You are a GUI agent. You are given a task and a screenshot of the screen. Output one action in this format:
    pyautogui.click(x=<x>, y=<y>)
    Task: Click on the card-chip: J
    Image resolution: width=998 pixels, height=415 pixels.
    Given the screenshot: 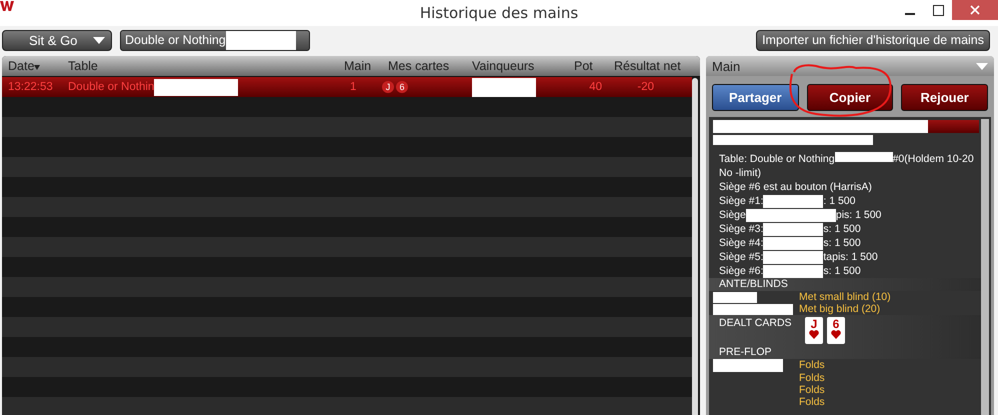 What is the action you would take?
    pyautogui.click(x=388, y=87)
    